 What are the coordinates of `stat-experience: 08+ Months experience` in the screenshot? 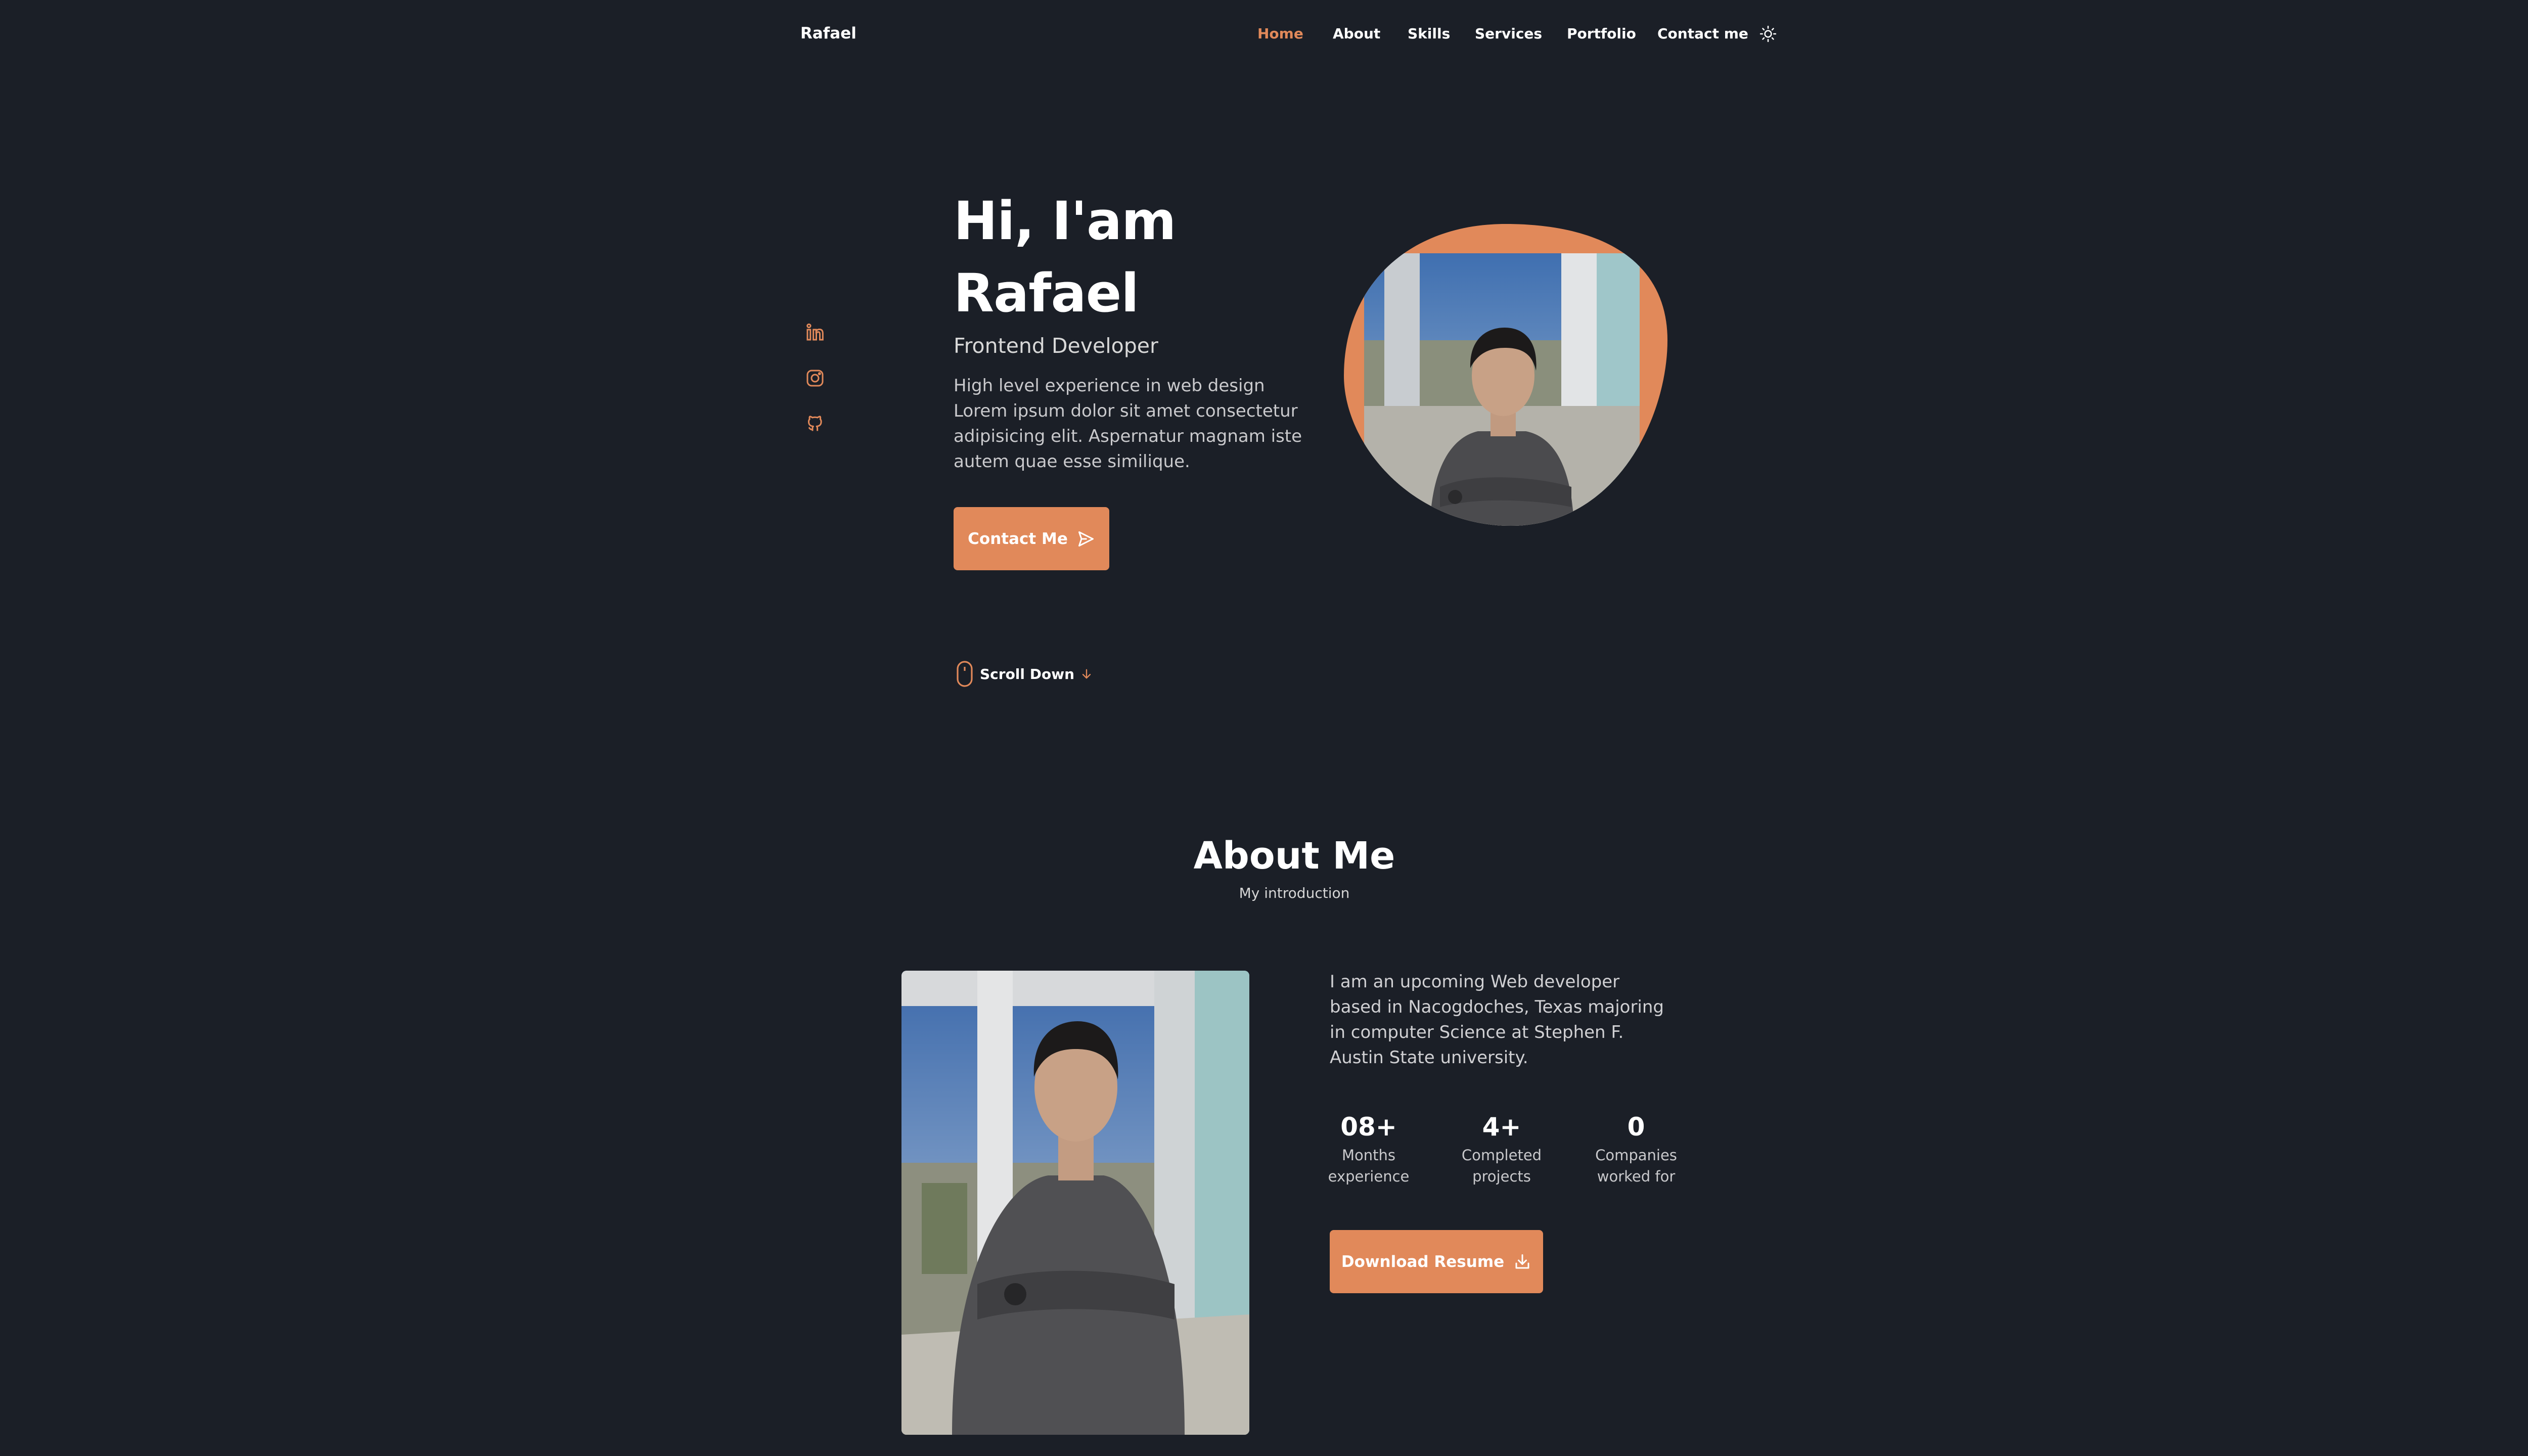 It's located at (1369, 1149).